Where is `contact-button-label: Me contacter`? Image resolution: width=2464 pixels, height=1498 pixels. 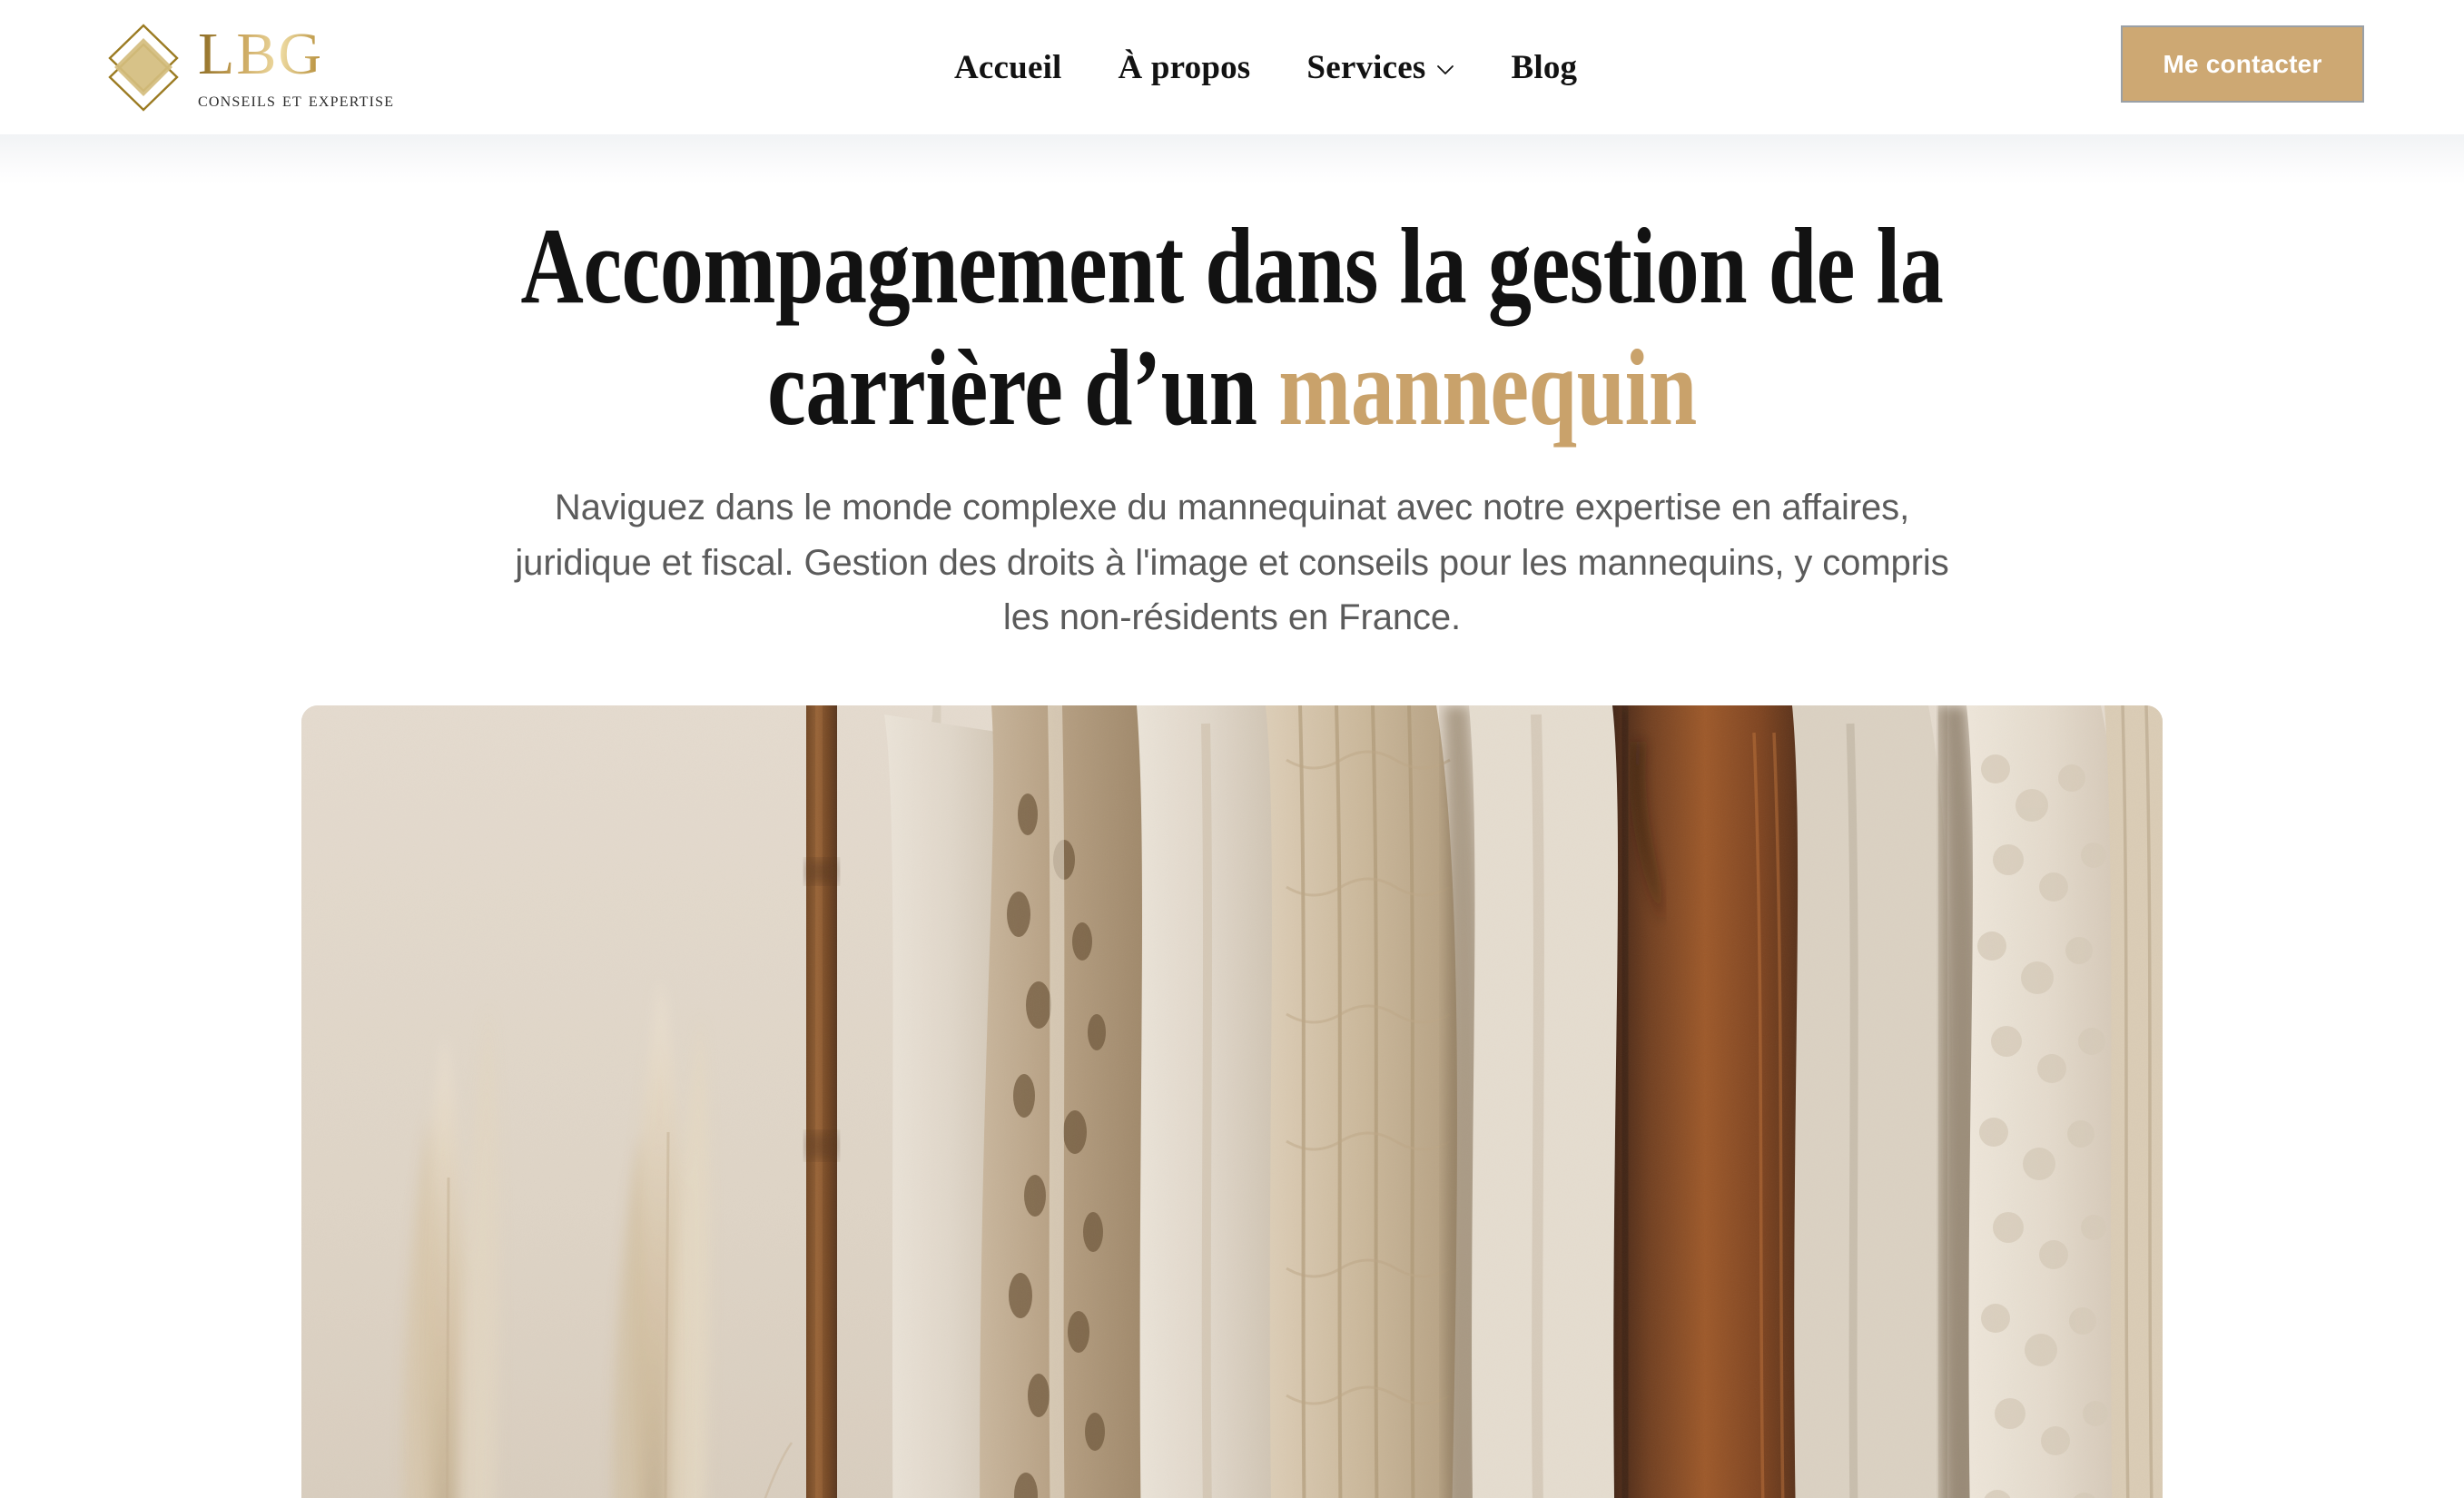
contact-button-label: Me contacter is located at coordinates (2242, 64).